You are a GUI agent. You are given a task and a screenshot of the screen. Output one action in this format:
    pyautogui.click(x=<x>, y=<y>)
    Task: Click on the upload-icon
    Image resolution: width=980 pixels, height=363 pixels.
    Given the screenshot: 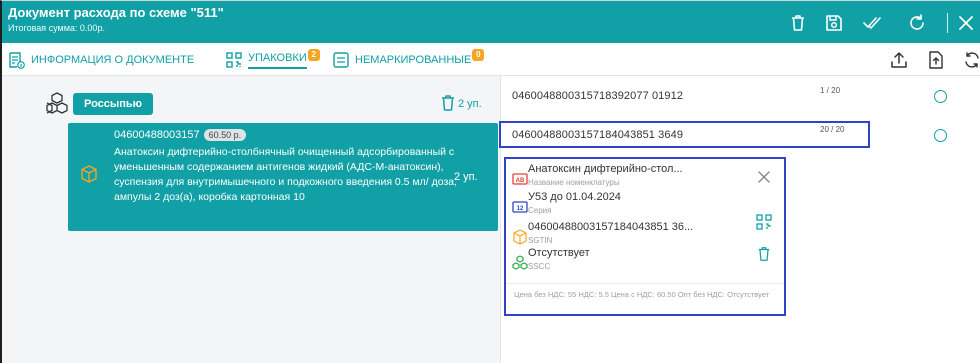 What is the action you would take?
    pyautogui.click(x=899, y=60)
    